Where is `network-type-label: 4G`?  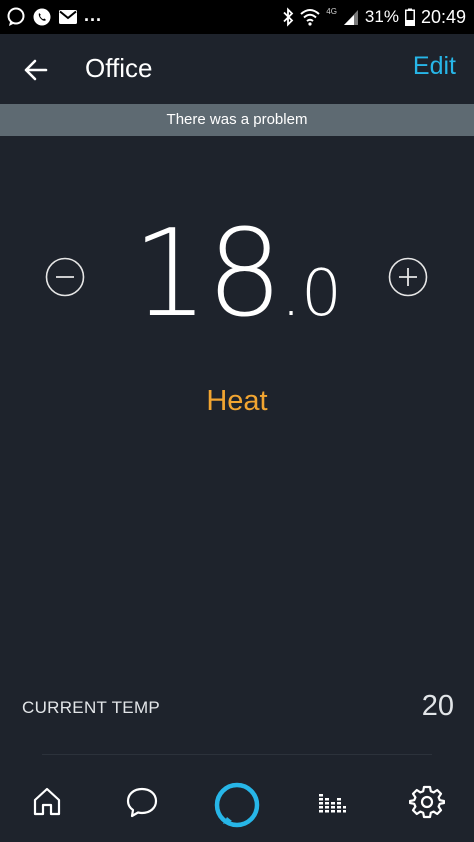
network-type-label: 4G is located at coordinates (331, 11).